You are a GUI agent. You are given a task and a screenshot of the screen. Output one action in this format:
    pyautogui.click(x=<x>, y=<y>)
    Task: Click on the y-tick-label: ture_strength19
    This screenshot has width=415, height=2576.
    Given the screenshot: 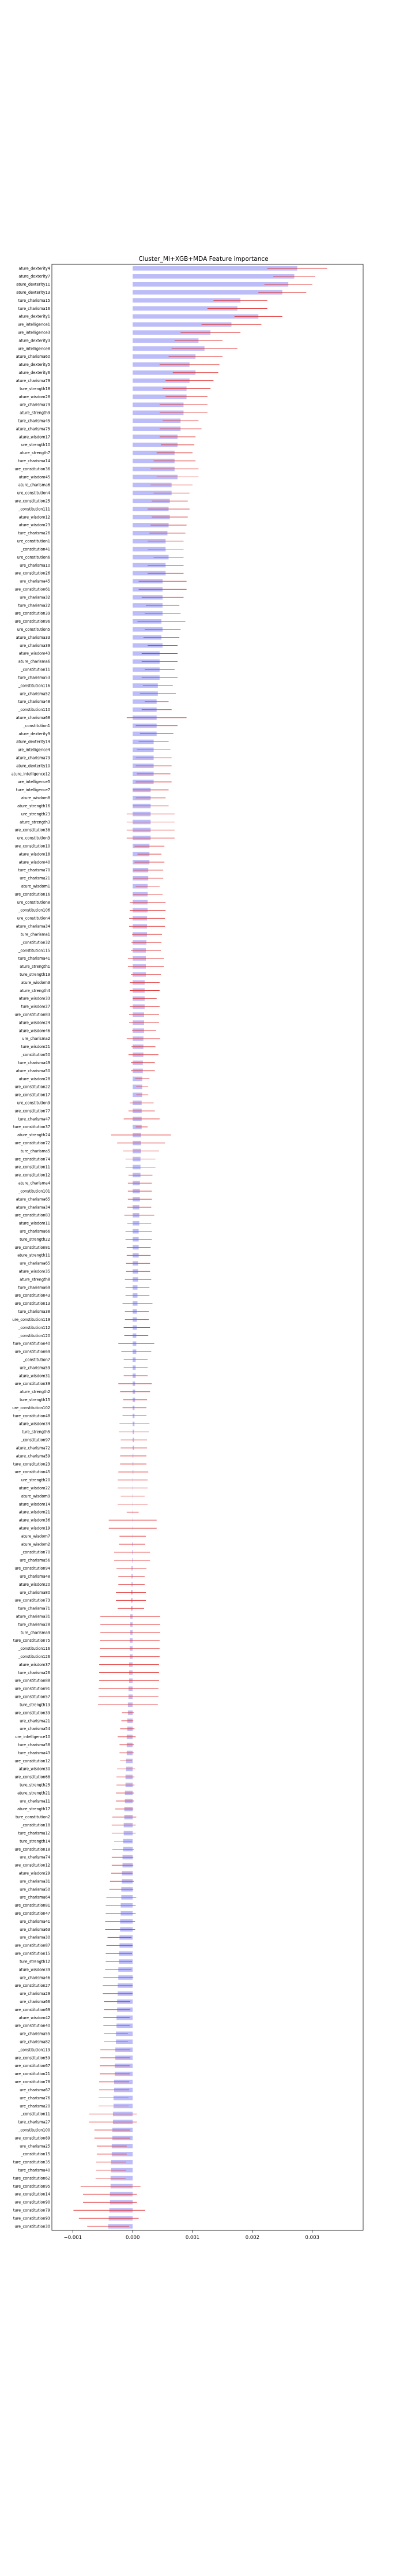 What is the action you would take?
    pyautogui.click(x=35, y=974)
    